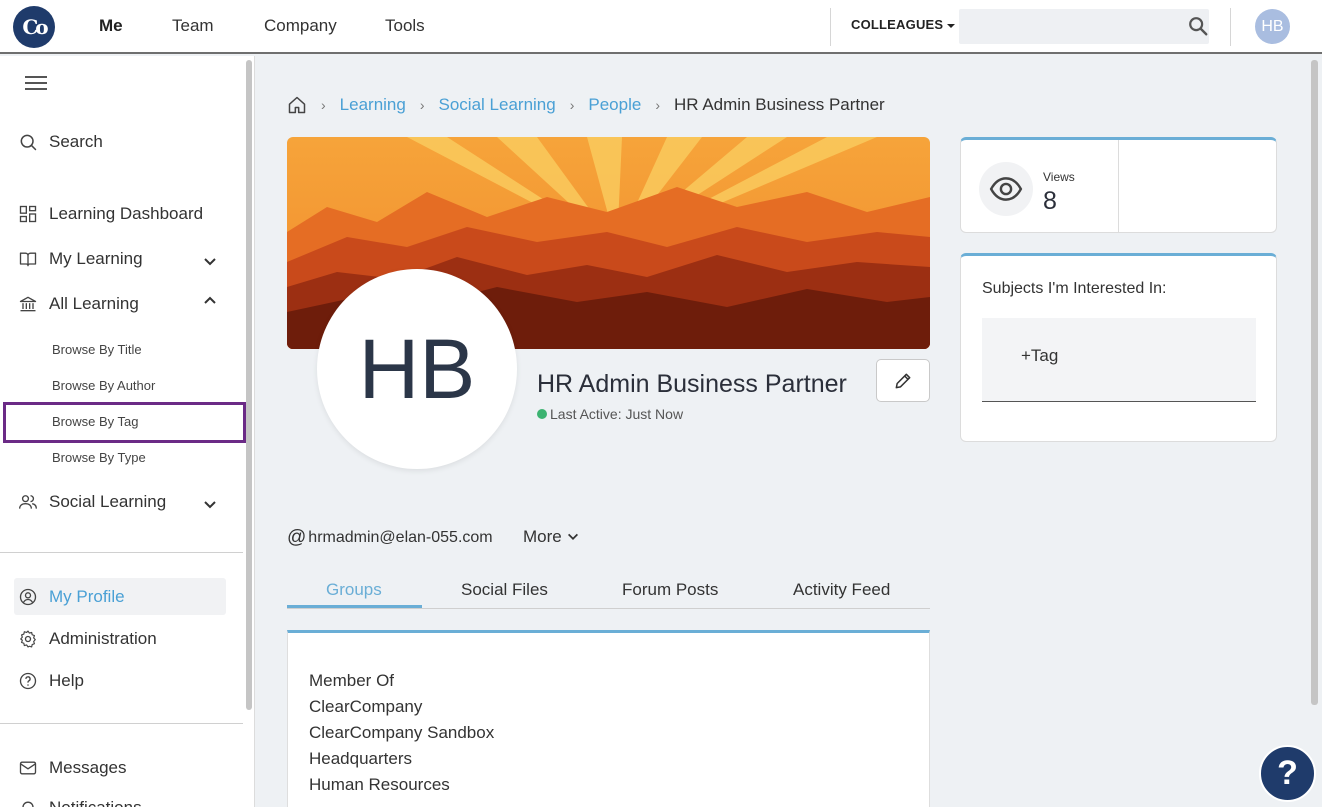 The width and height of the screenshot is (1322, 807). Describe the element at coordinates (111, 26) in the screenshot. I see `nav-me: Me` at that location.